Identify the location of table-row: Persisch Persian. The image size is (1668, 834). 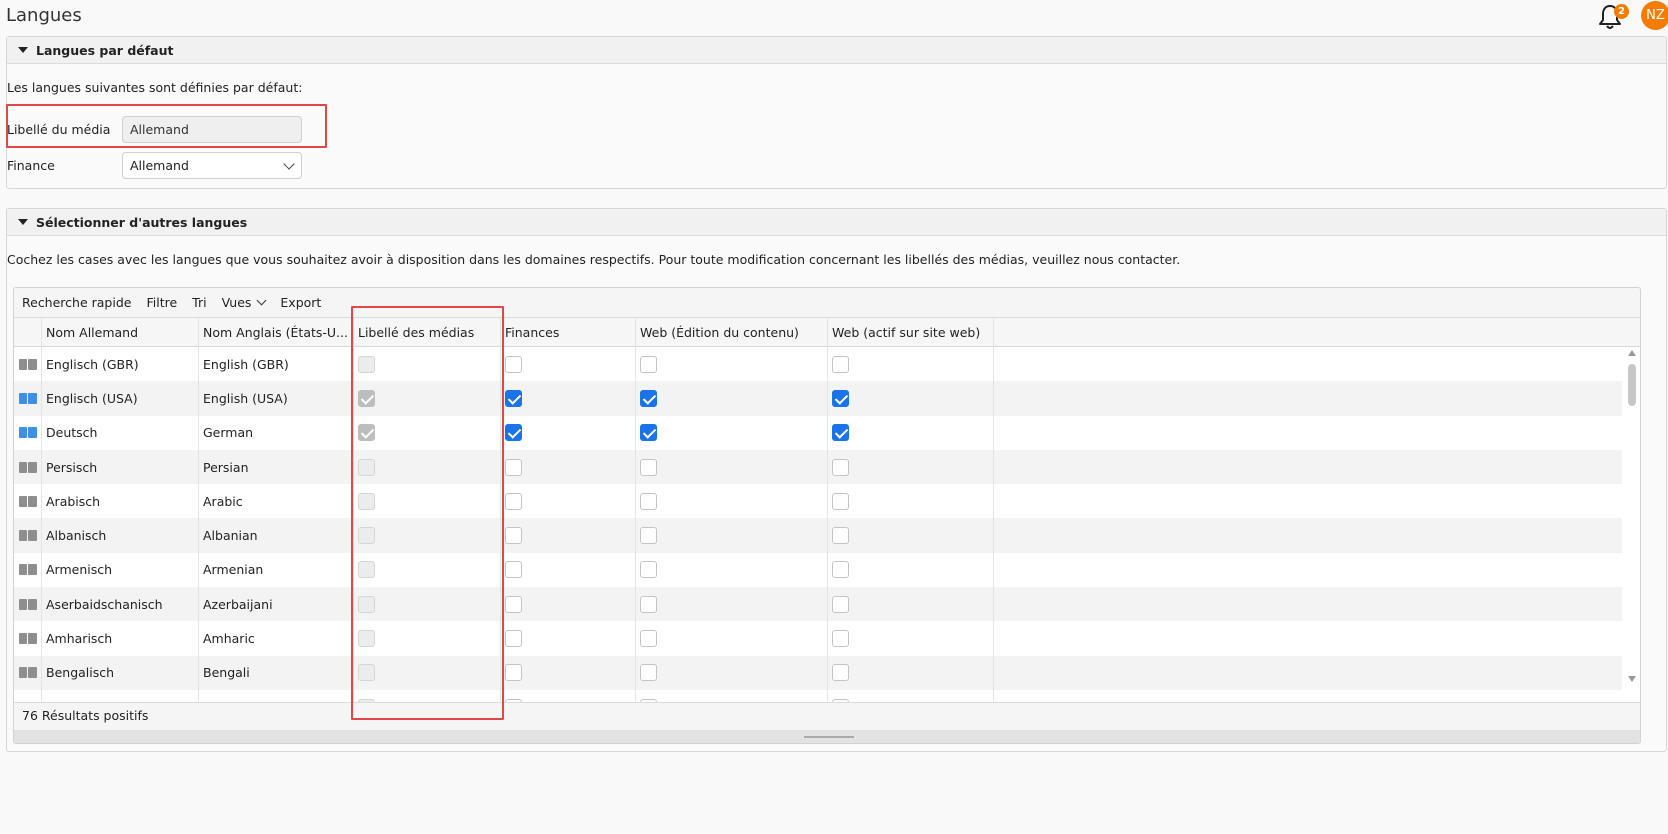
(818, 467).